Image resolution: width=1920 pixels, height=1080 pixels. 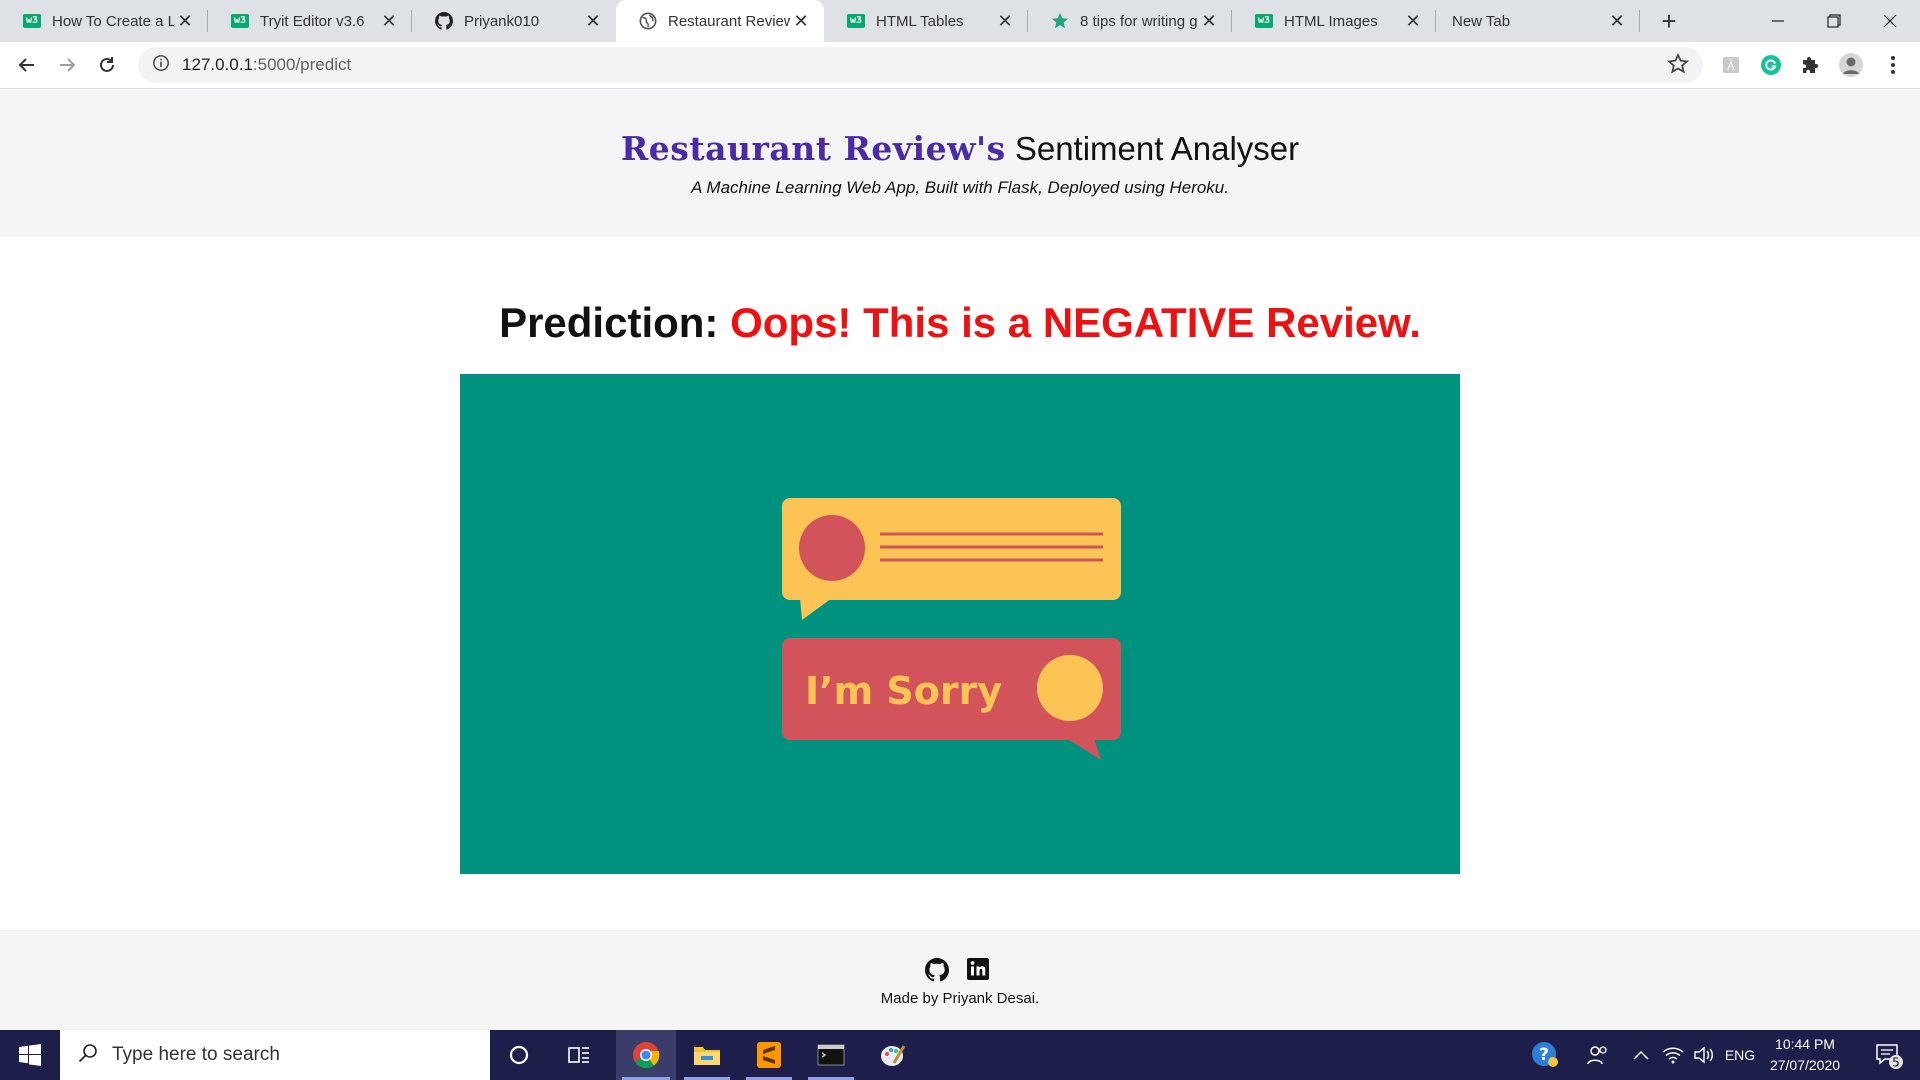 I want to click on people-icon, so click(x=1598, y=1055).